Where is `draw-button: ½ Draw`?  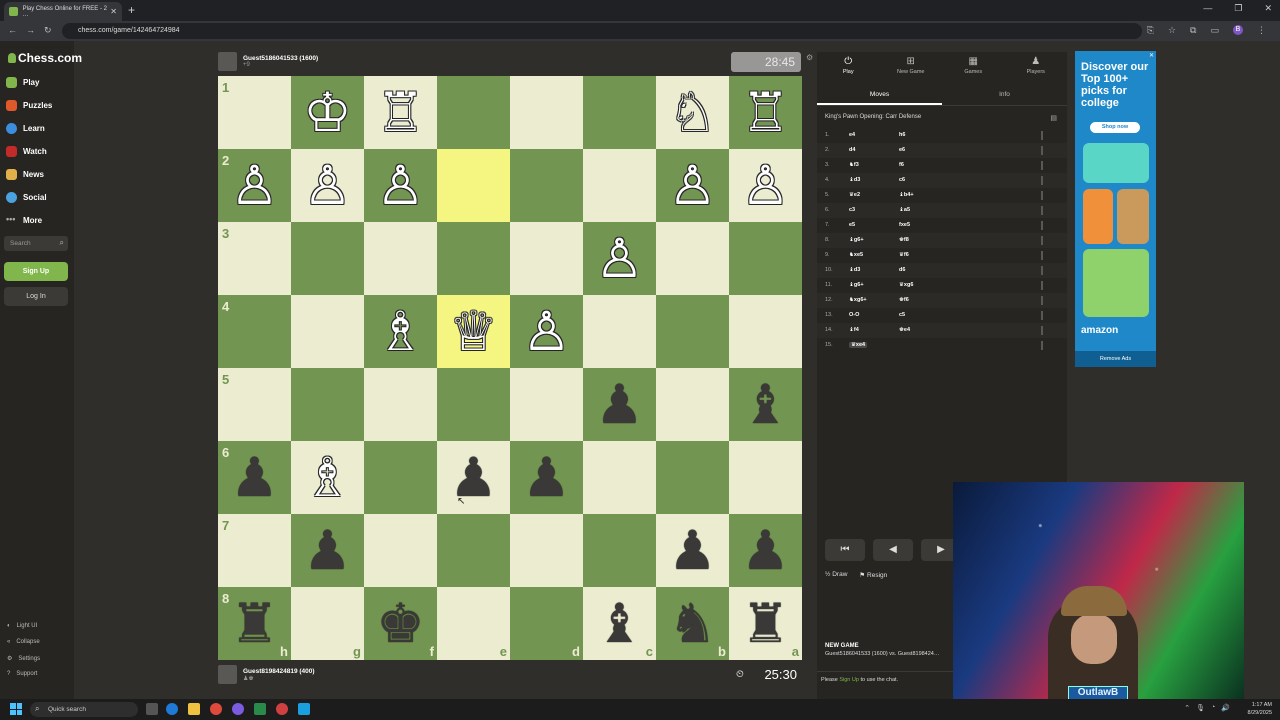
draw-button: ½ Draw is located at coordinates (836, 575).